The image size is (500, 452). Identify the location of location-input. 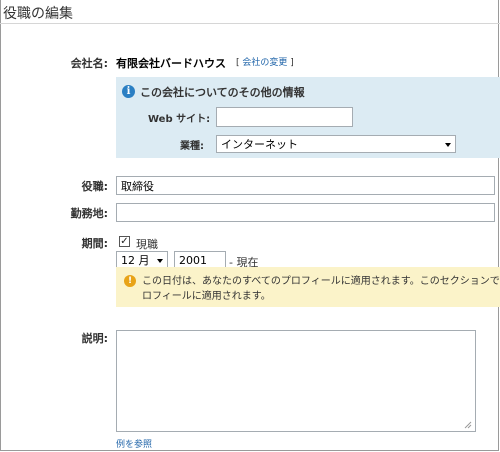
(305, 212).